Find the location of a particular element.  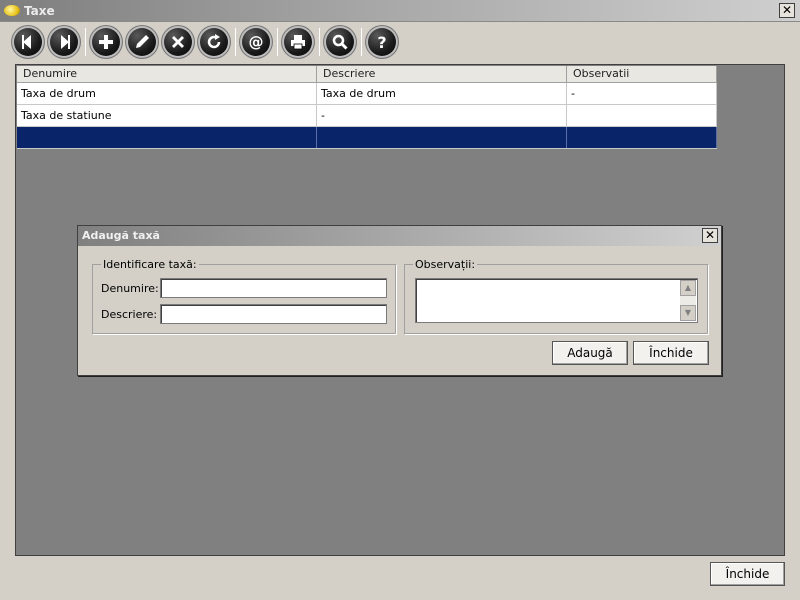

help-button: ? is located at coordinates (382, 42).